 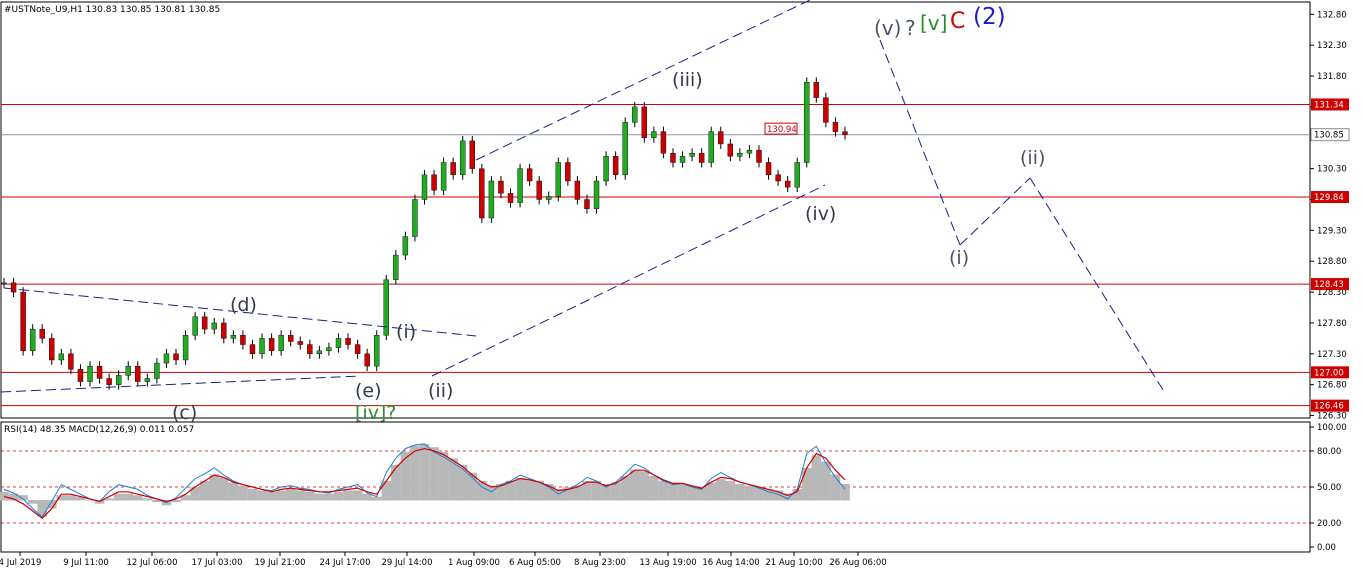 I want to click on wave-label: (d), so click(x=243, y=305).